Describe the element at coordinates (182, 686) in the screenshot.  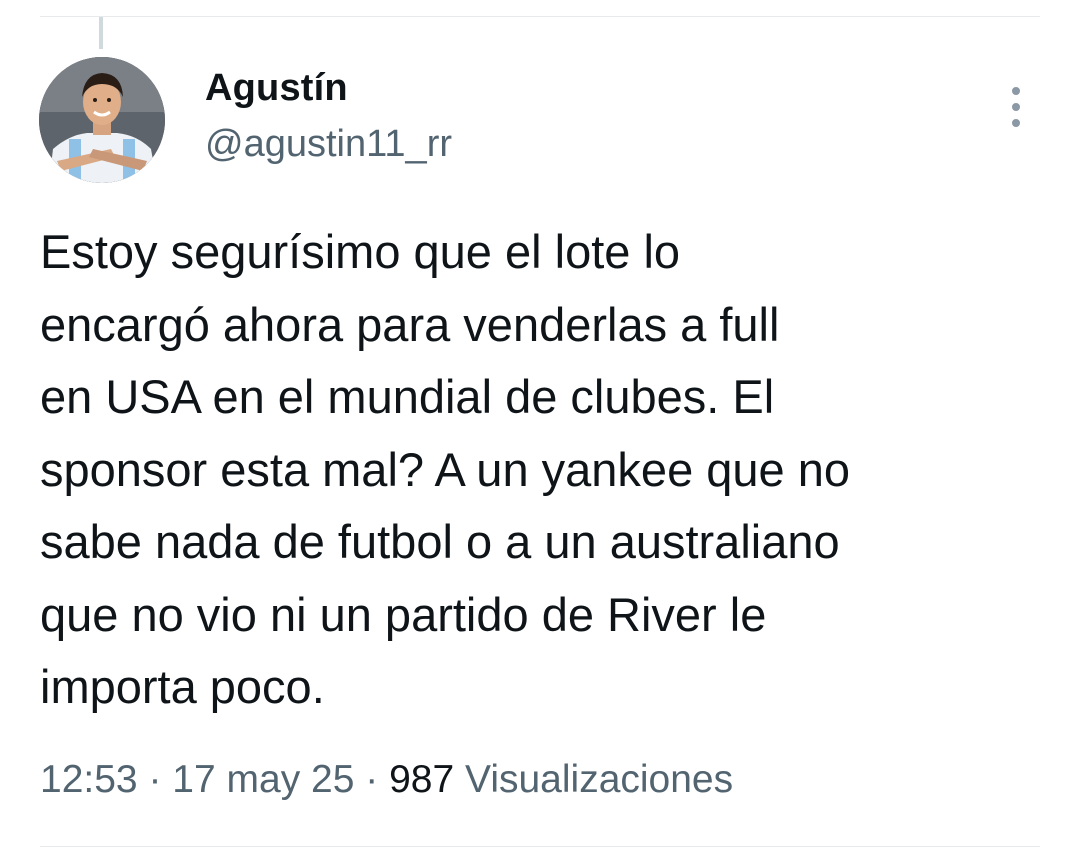
I see `tweet-text-line: importa poco.` at that location.